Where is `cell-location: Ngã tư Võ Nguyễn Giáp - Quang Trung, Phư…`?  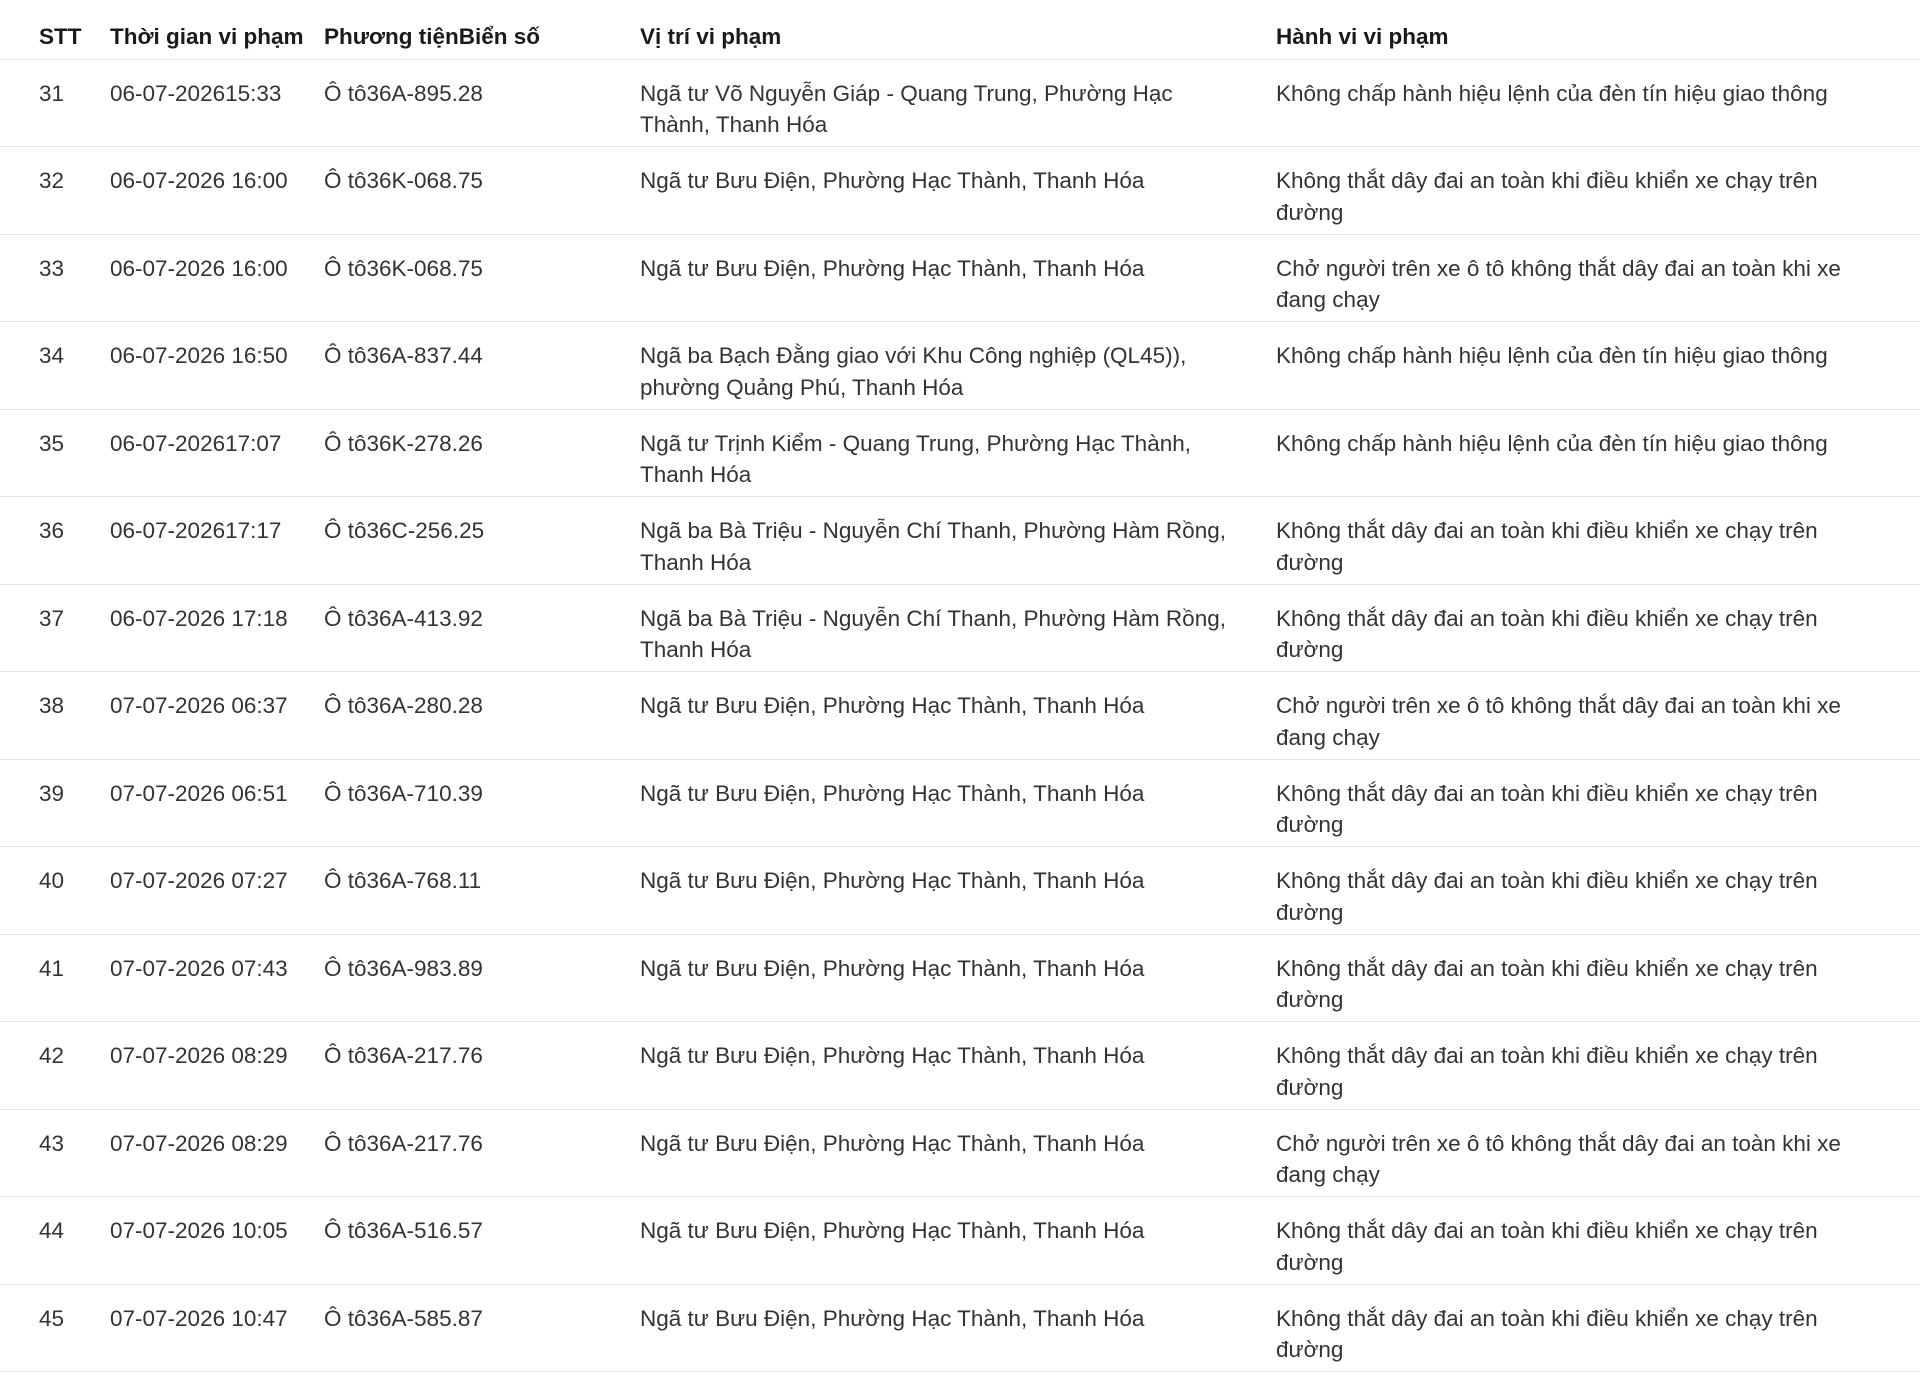 cell-location: Ngã tư Võ Nguyễn Giáp - Quang Trung, Phư… is located at coordinates (958, 103).